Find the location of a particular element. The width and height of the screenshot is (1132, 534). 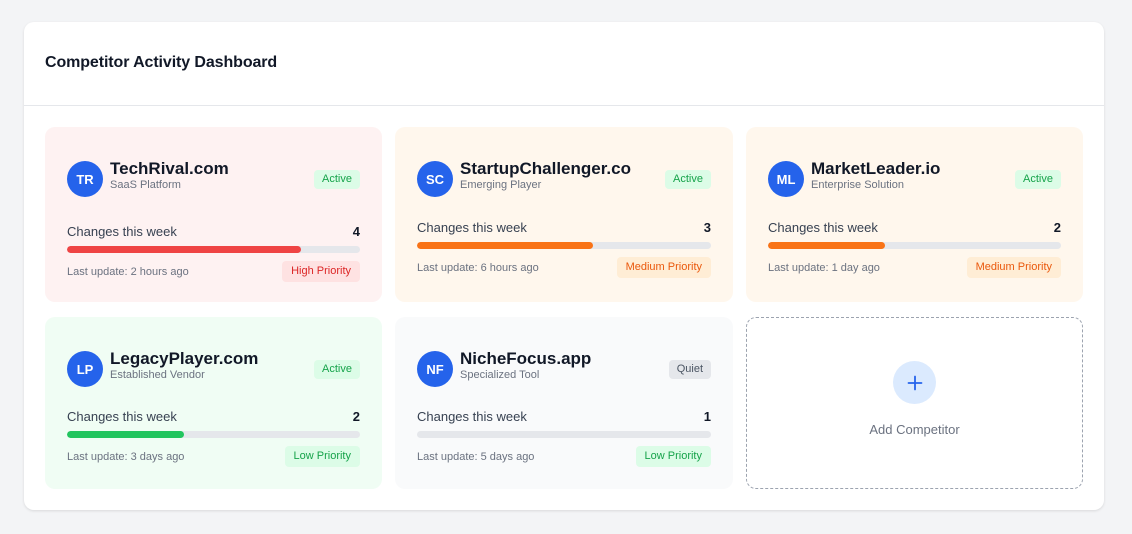

avatar: ML is located at coordinates (786, 179).